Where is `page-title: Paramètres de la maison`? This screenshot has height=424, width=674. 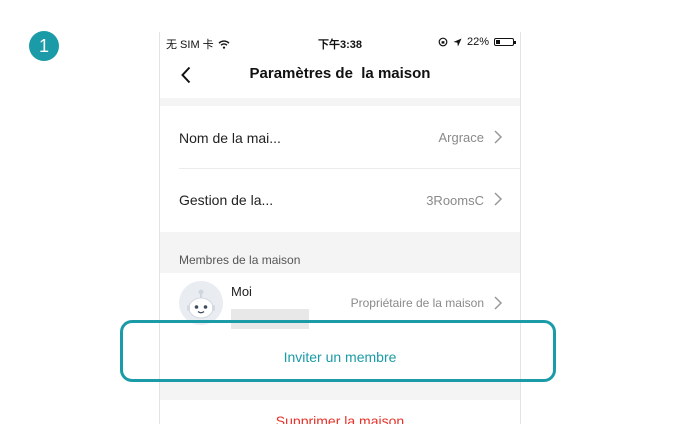 page-title: Paramètres de la maison is located at coordinates (340, 73).